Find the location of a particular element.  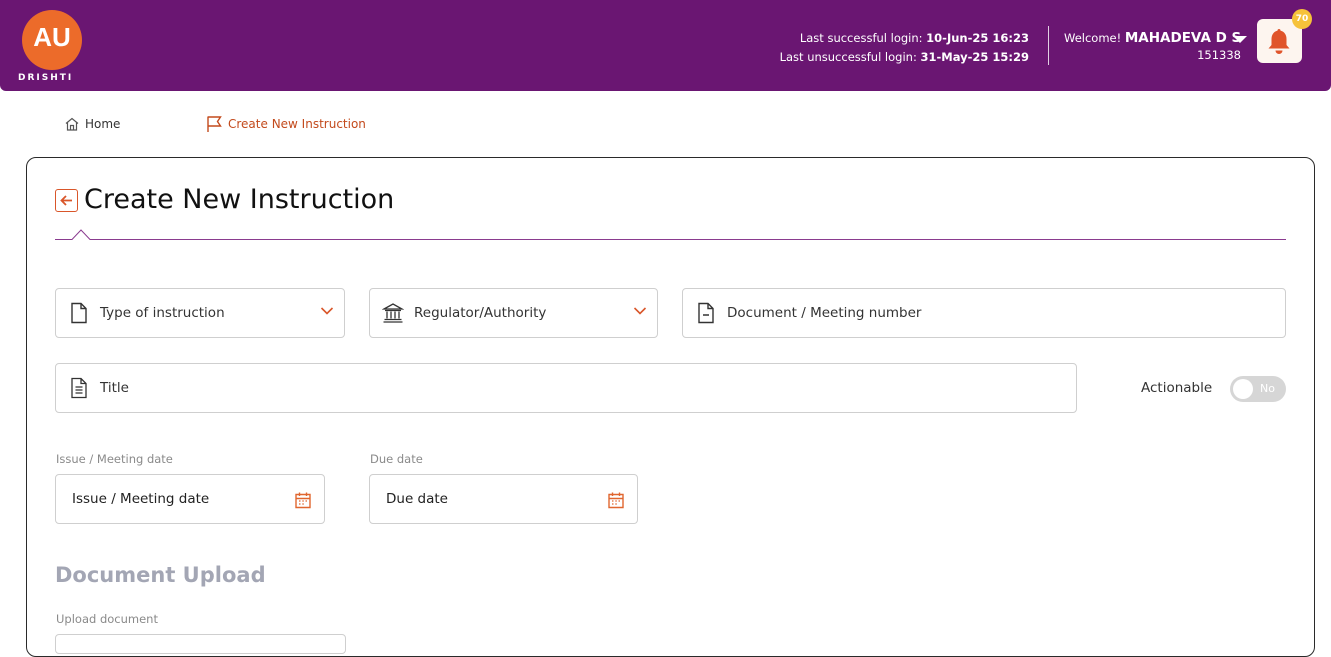

title-field: Title is located at coordinates (566, 388).